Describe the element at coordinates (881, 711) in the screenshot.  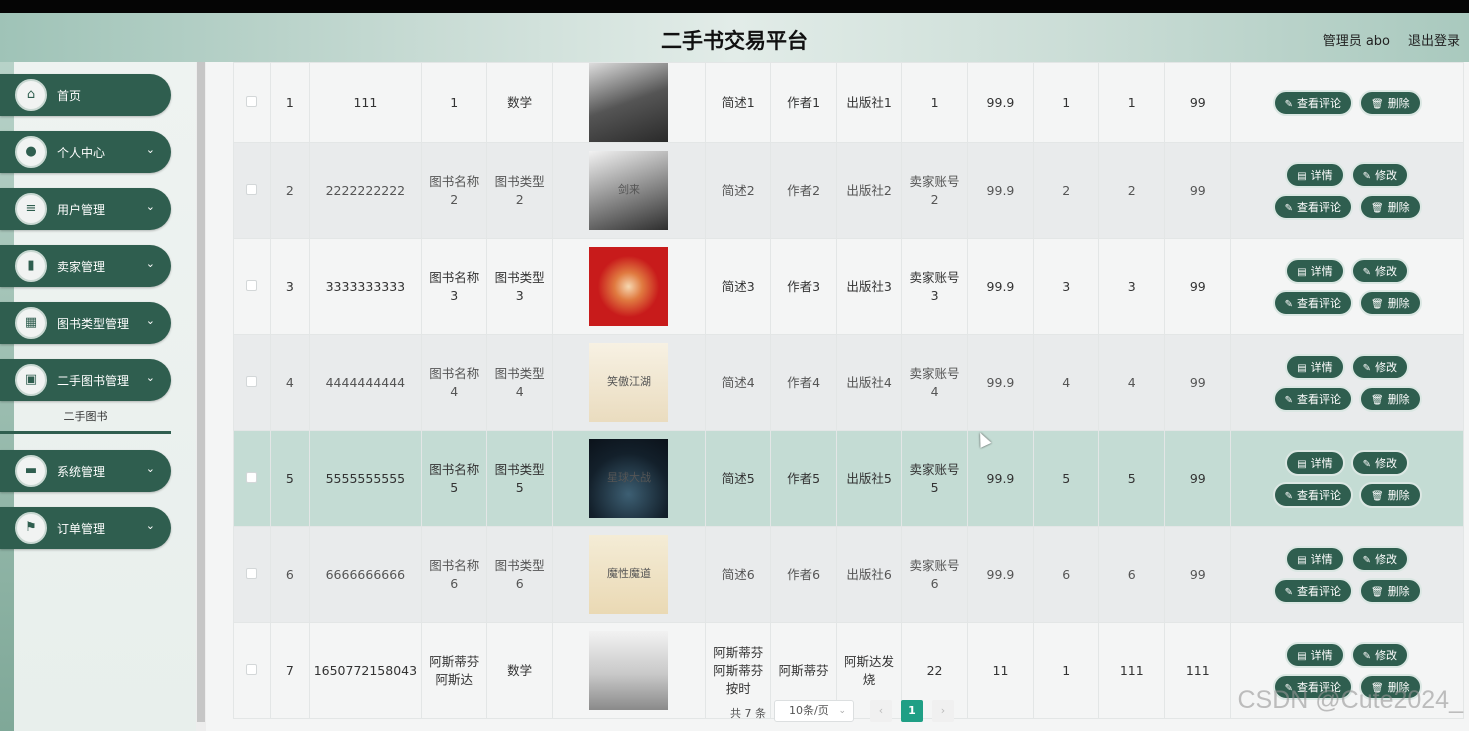
I see `prev-page-button: ‹` at that location.